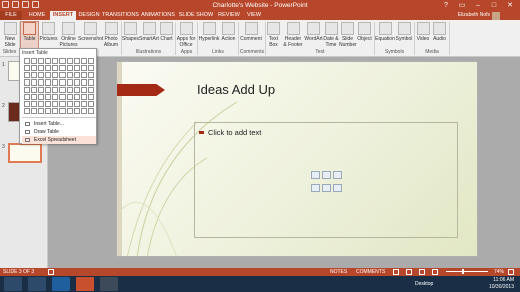 The height and width of the screenshot is (292, 520). I want to click on draw-table-menu-item: Draw Table, so click(59, 132).